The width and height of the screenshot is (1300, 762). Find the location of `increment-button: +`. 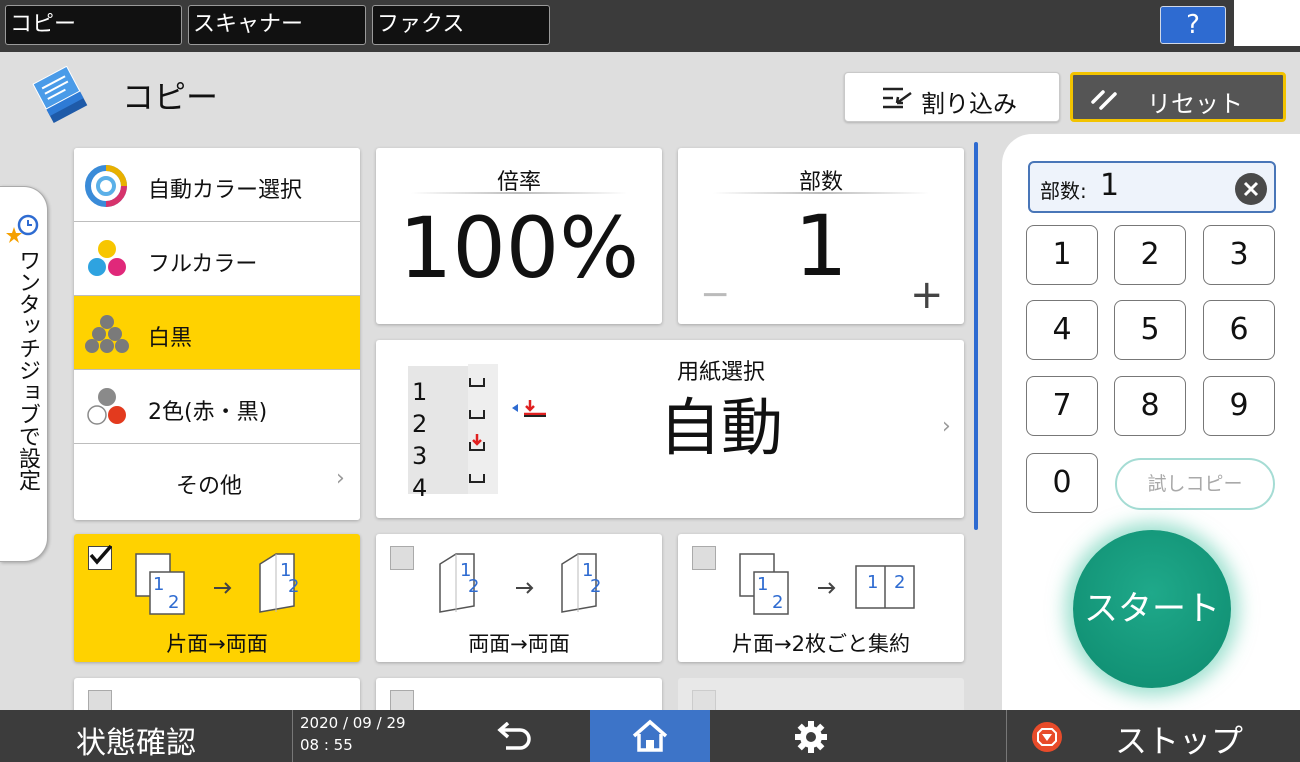

increment-button: + is located at coordinates (927, 295).